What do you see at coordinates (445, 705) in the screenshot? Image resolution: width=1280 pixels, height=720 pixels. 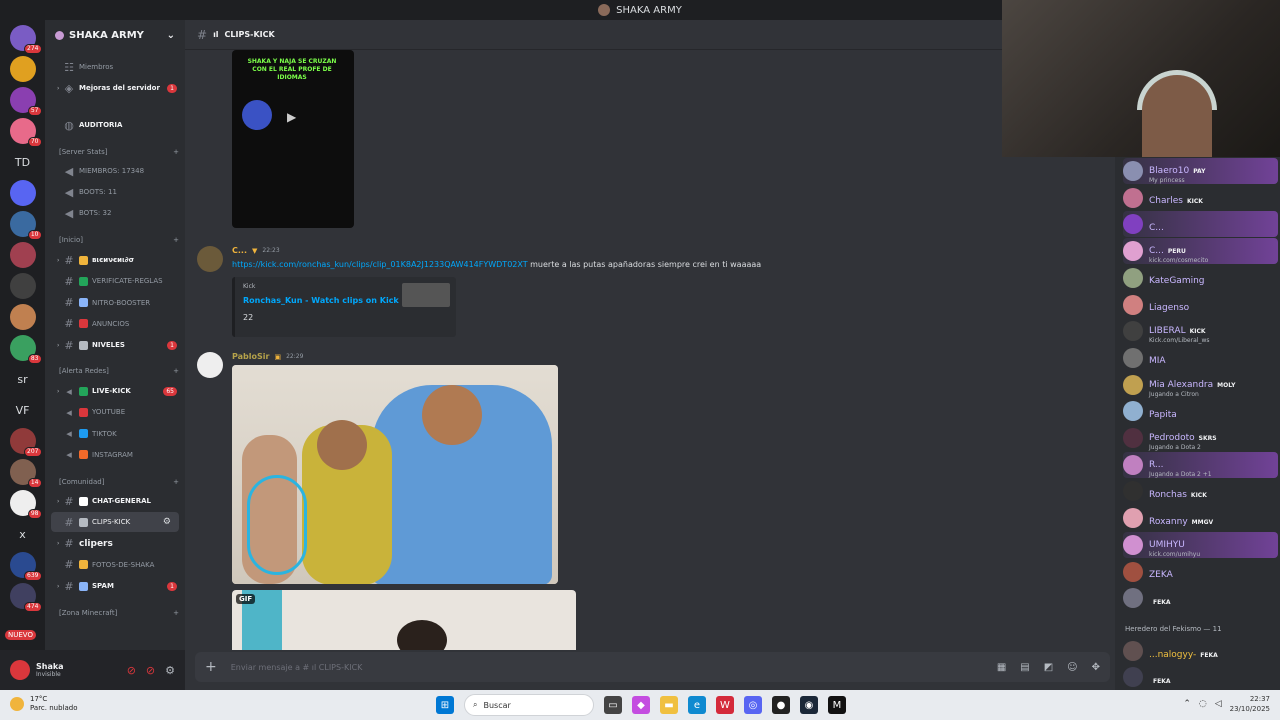 I see `windows-start-icon: ⊞` at bounding box center [445, 705].